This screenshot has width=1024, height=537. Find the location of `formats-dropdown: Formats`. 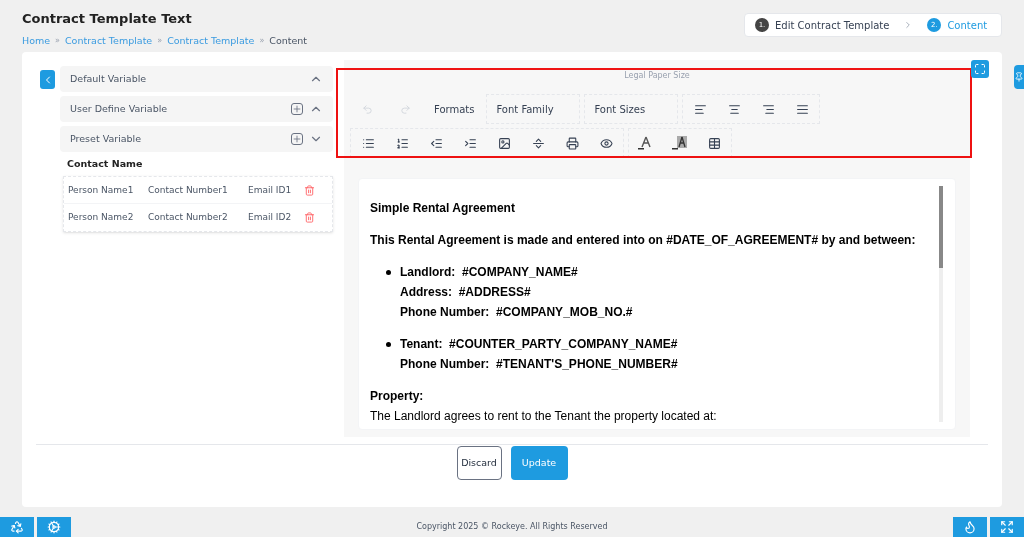

formats-dropdown: Formats is located at coordinates (454, 109).